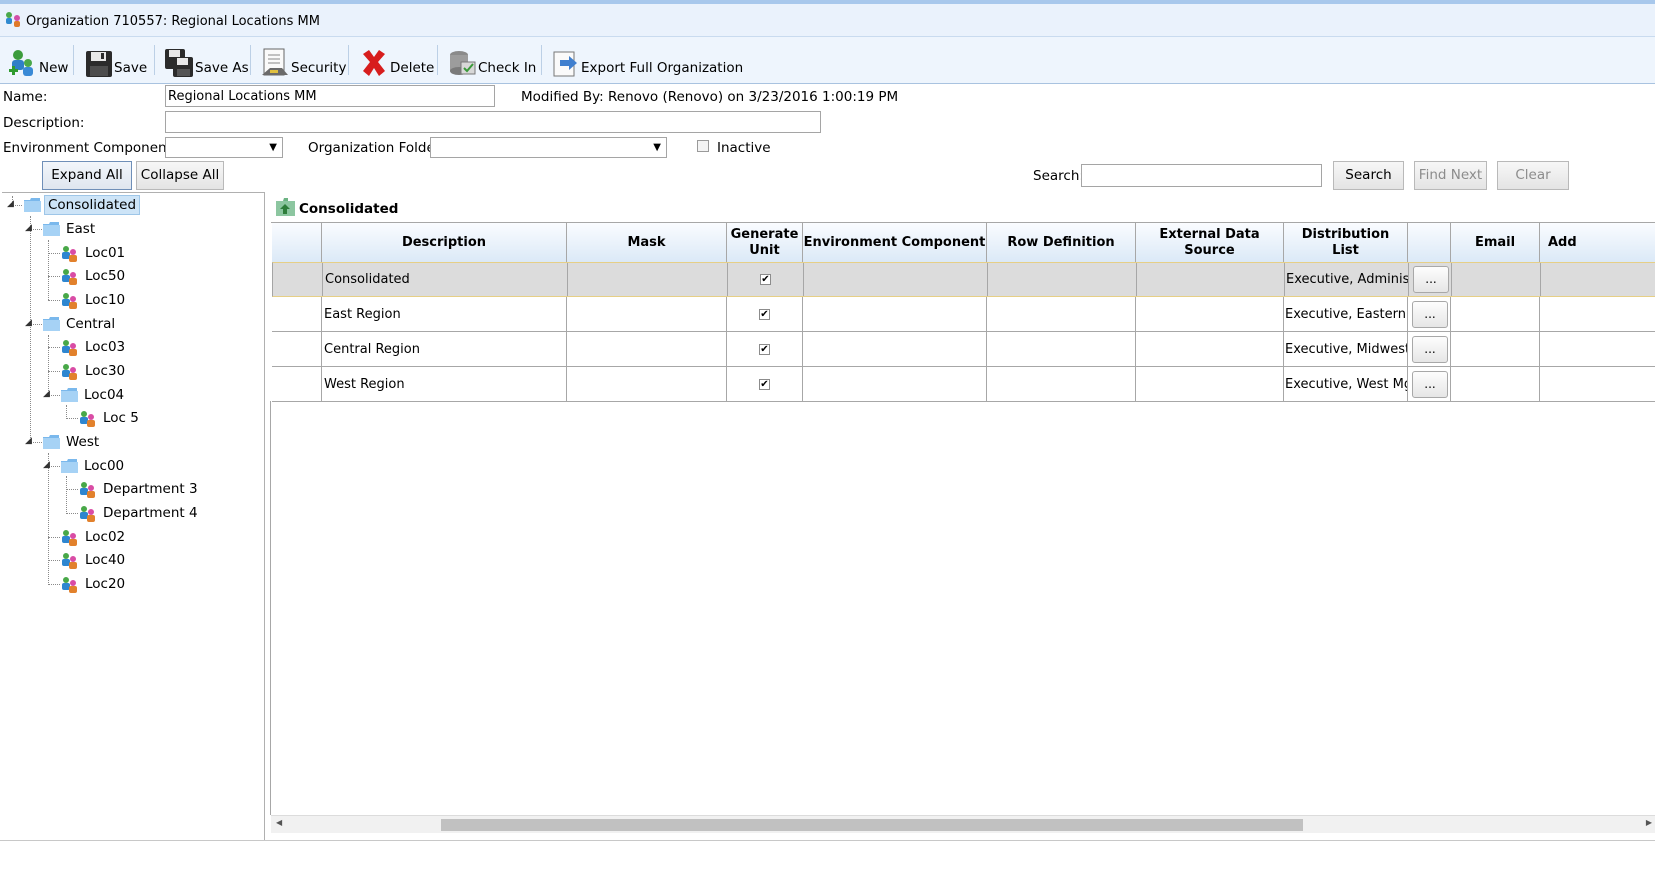 The width and height of the screenshot is (1655, 892). What do you see at coordinates (303, 60) in the screenshot?
I see `security-button: Security` at bounding box center [303, 60].